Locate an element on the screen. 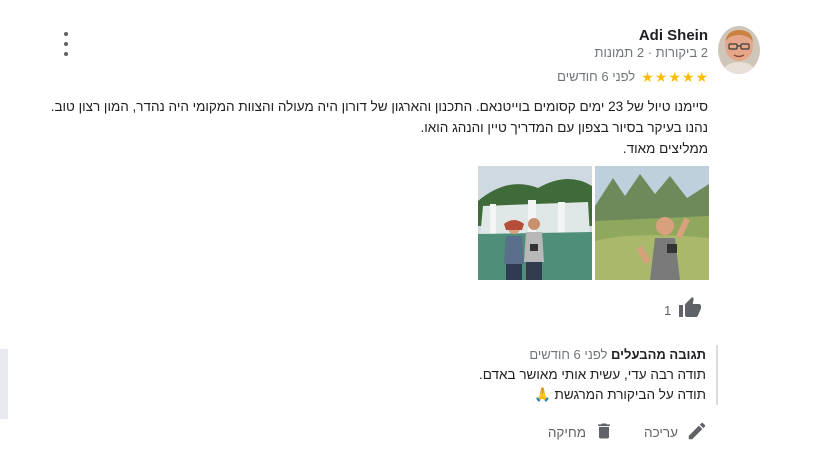 The height and width of the screenshot is (470, 814). review-line: ממליצים מאוד. is located at coordinates (665, 148).